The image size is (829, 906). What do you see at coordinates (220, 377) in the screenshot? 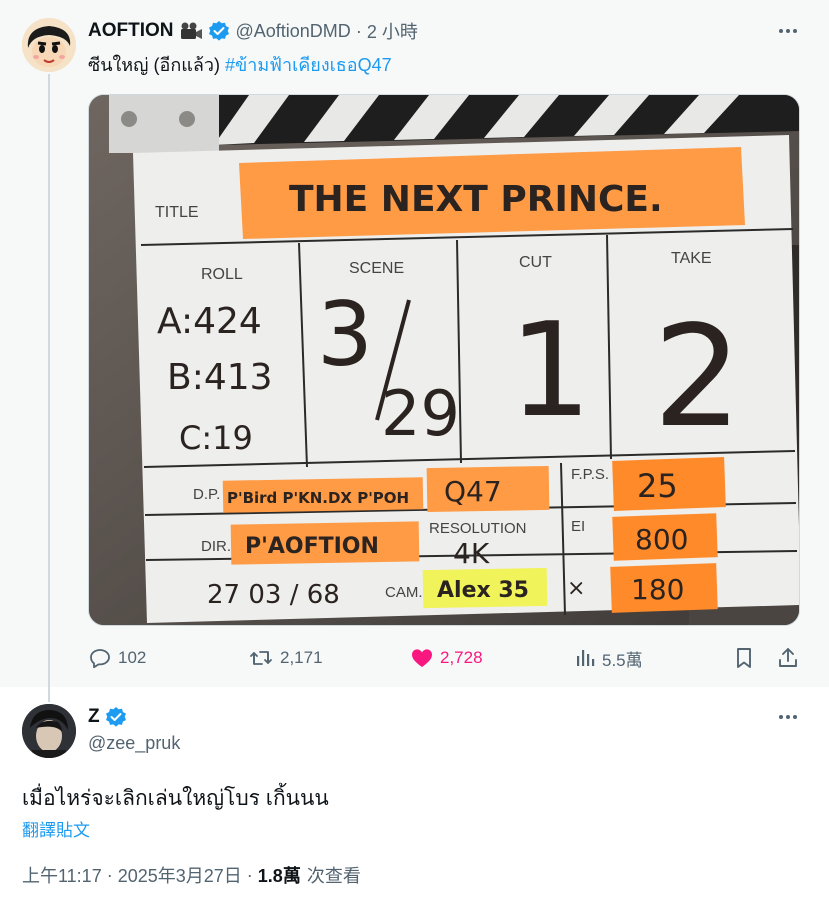
I see `roll-b-value: B:413` at bounding box center [220, 377].